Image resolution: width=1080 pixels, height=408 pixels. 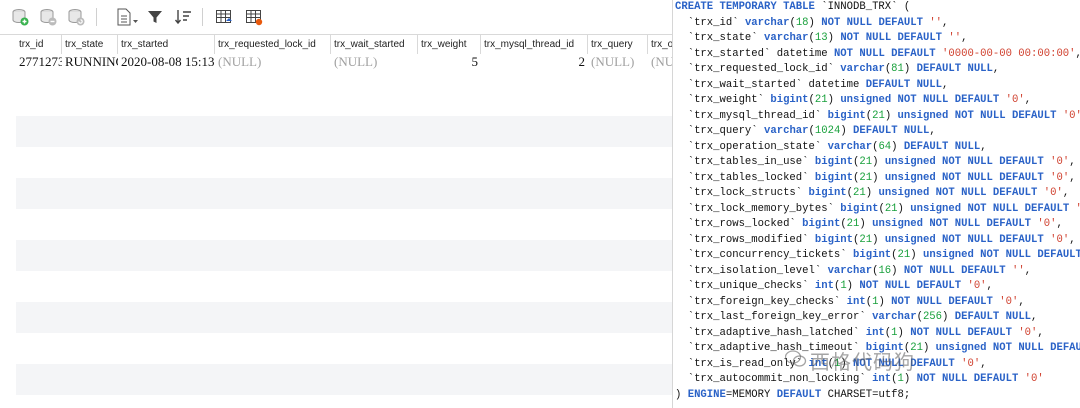 I want to click on column-header: trx_state, so click(x=90, y=44).